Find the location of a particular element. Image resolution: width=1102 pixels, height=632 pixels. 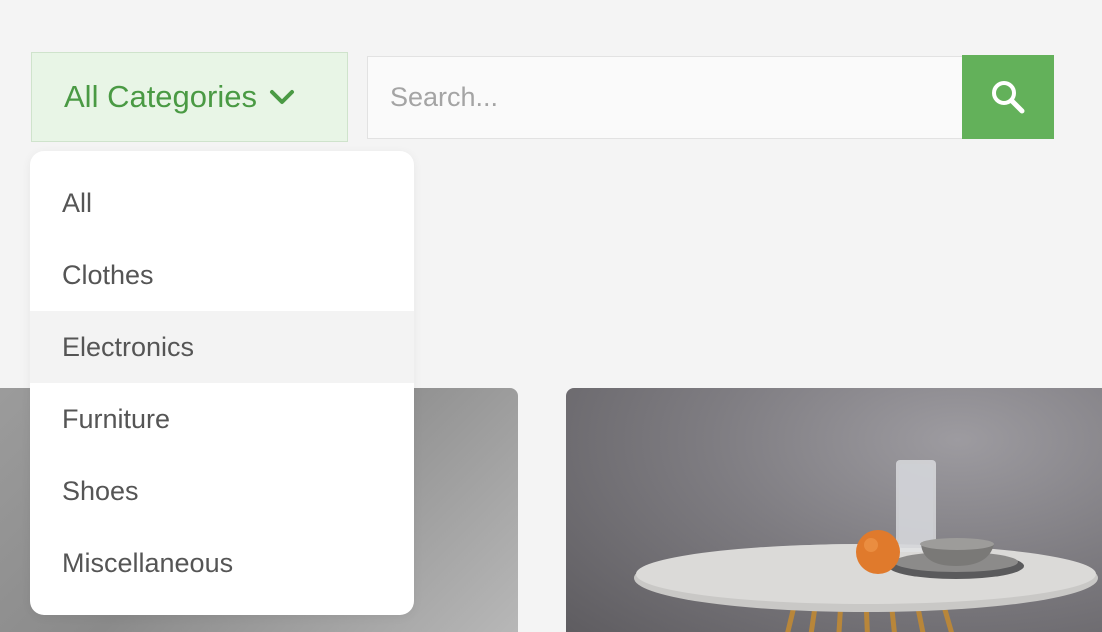

dropdown-item-label: Electronics is located at coordinates (128, 346).